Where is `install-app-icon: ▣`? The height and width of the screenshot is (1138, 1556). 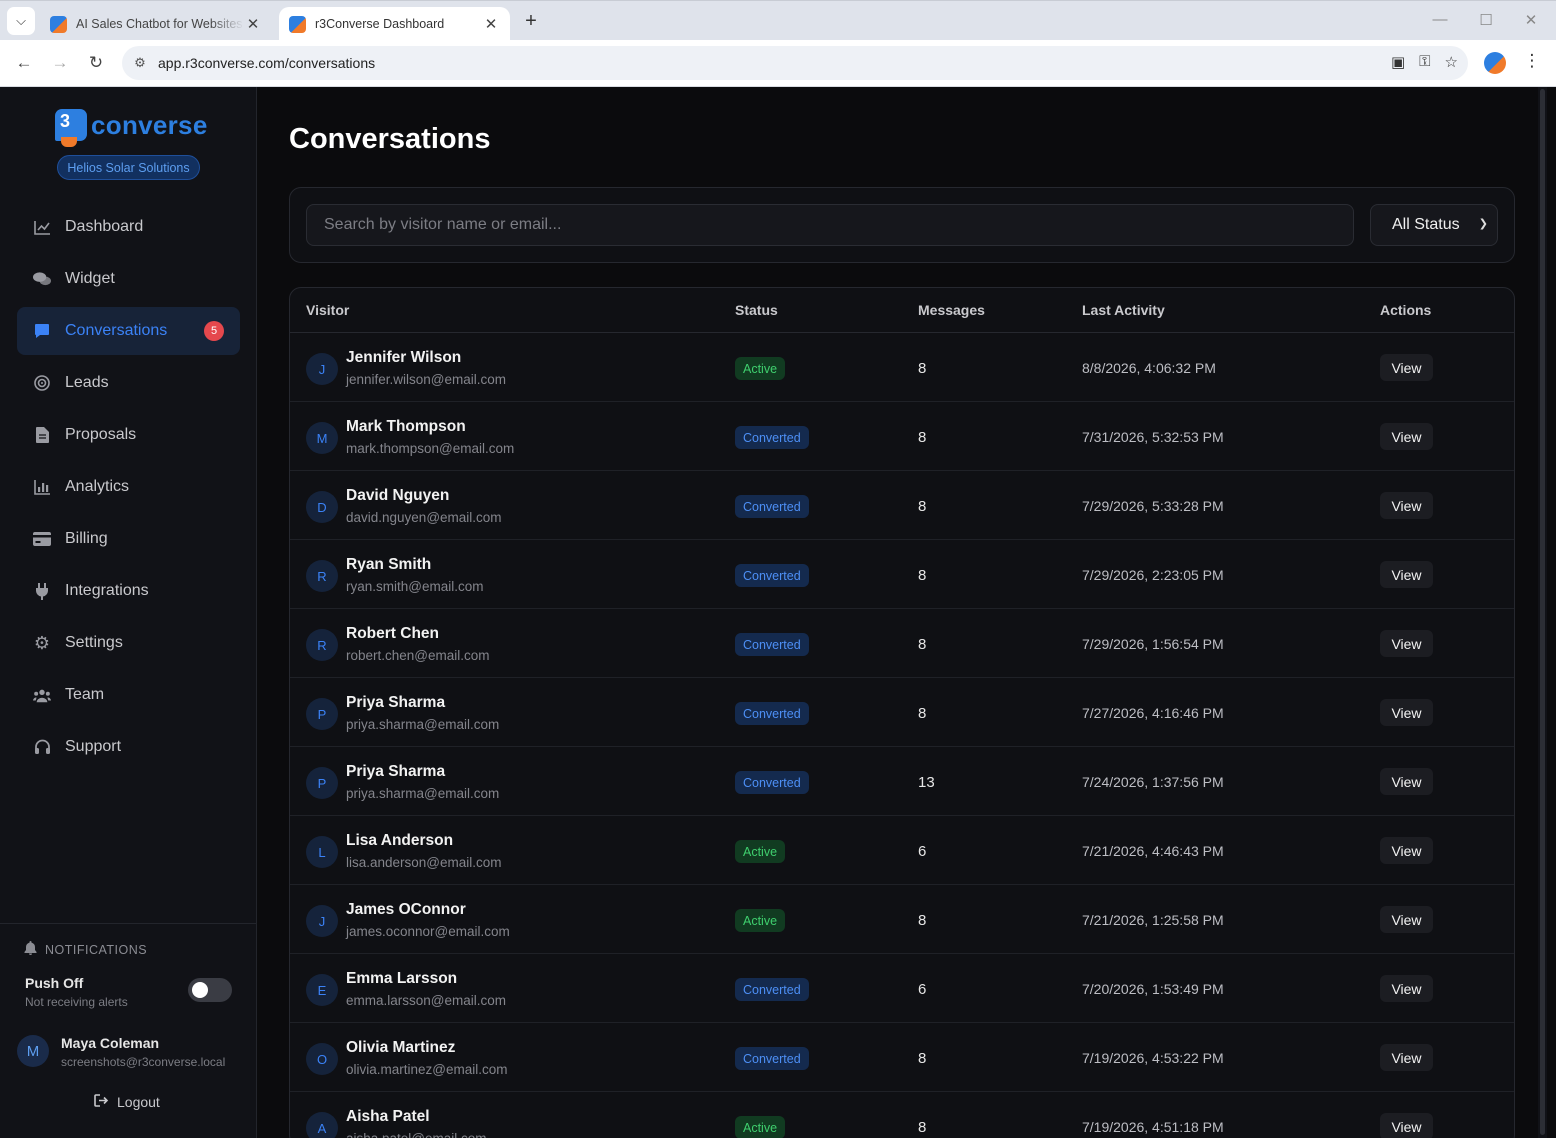
install-app-icon: ▣ is located at coordinates (1398, 62).